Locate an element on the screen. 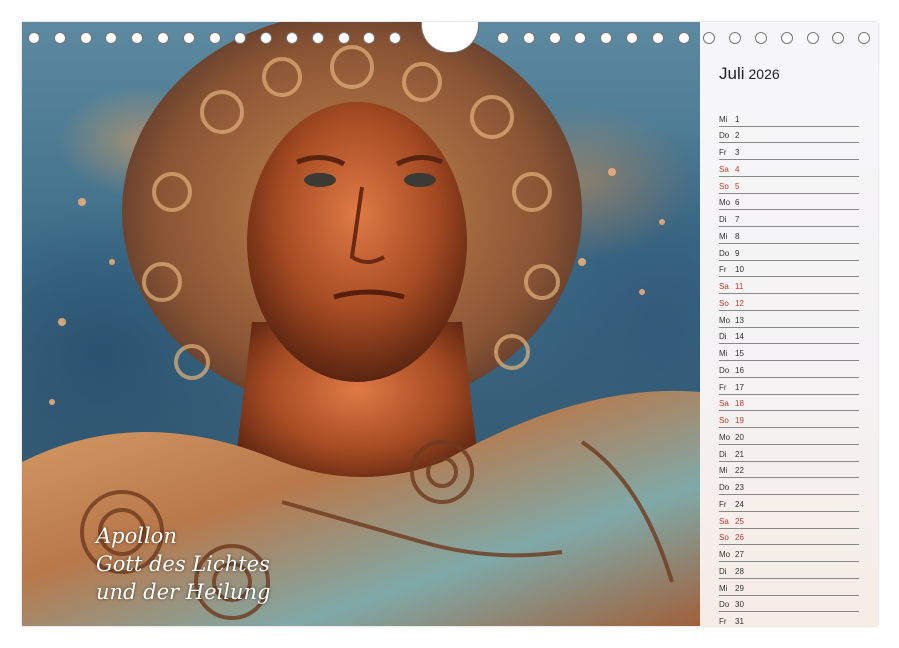  day-row: Di 14 is located at coordinates (789, 336).